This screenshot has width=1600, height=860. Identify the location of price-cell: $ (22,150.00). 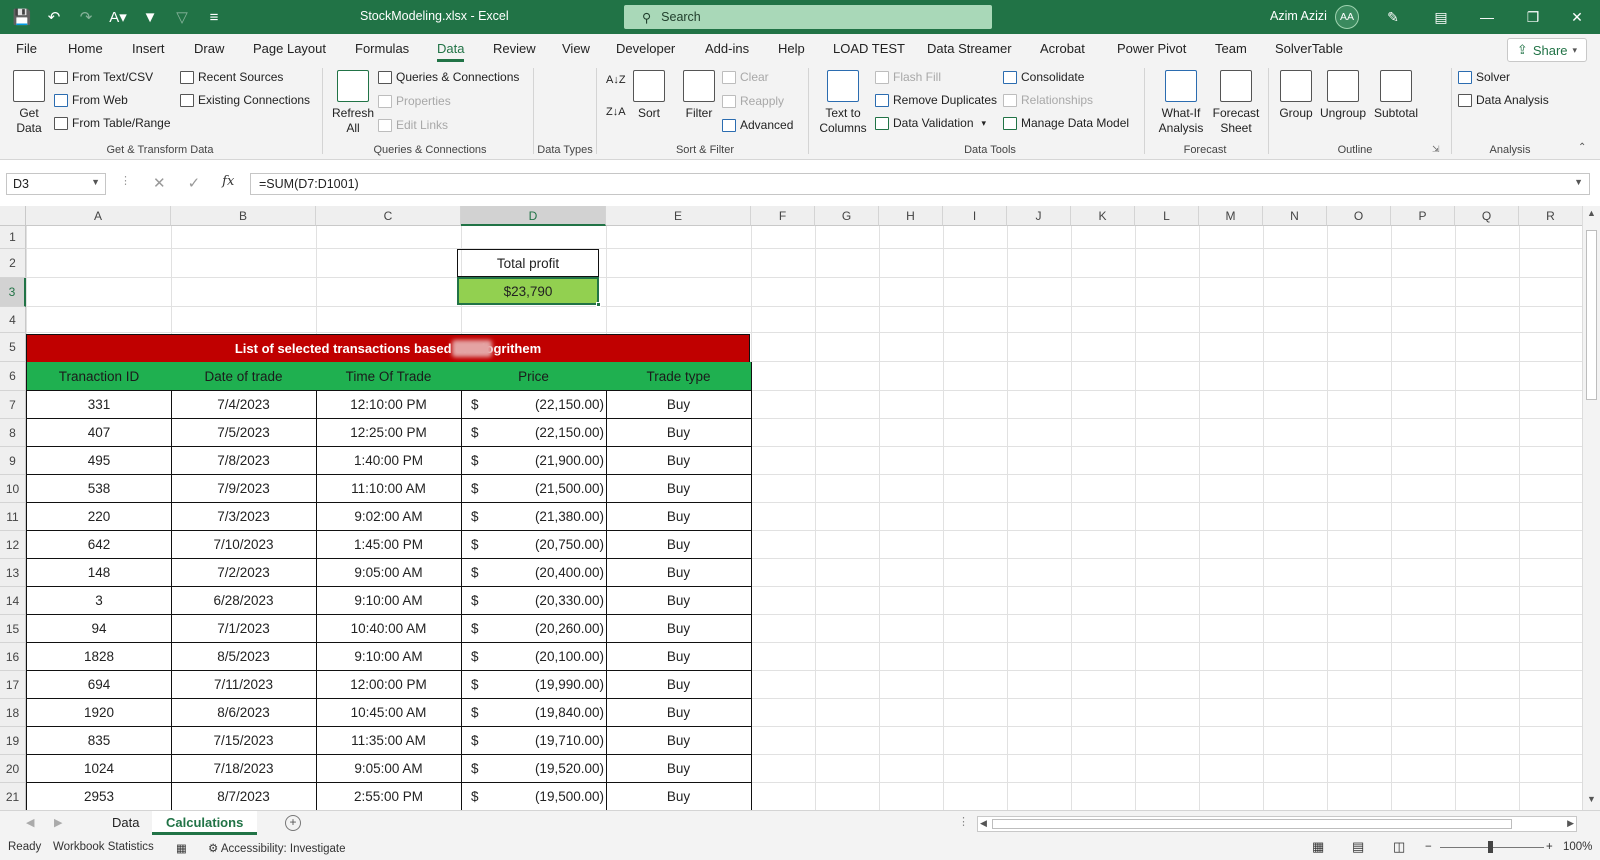
(534, 433).